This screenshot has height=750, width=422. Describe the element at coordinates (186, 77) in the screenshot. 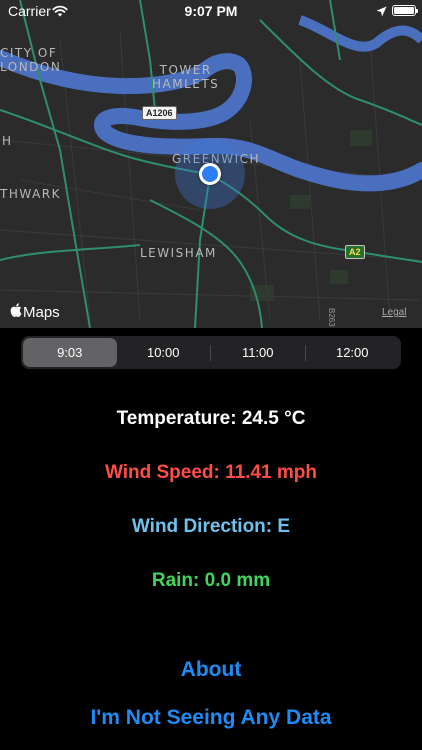

I see `map-label-tower-hamlets: TOWER HAMLETS` at that location.